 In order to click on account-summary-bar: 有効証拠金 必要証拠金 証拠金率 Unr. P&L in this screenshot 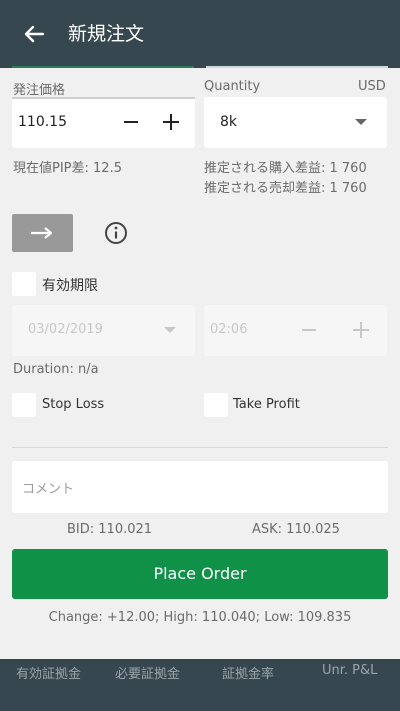, I will do `click(200, 685)`.